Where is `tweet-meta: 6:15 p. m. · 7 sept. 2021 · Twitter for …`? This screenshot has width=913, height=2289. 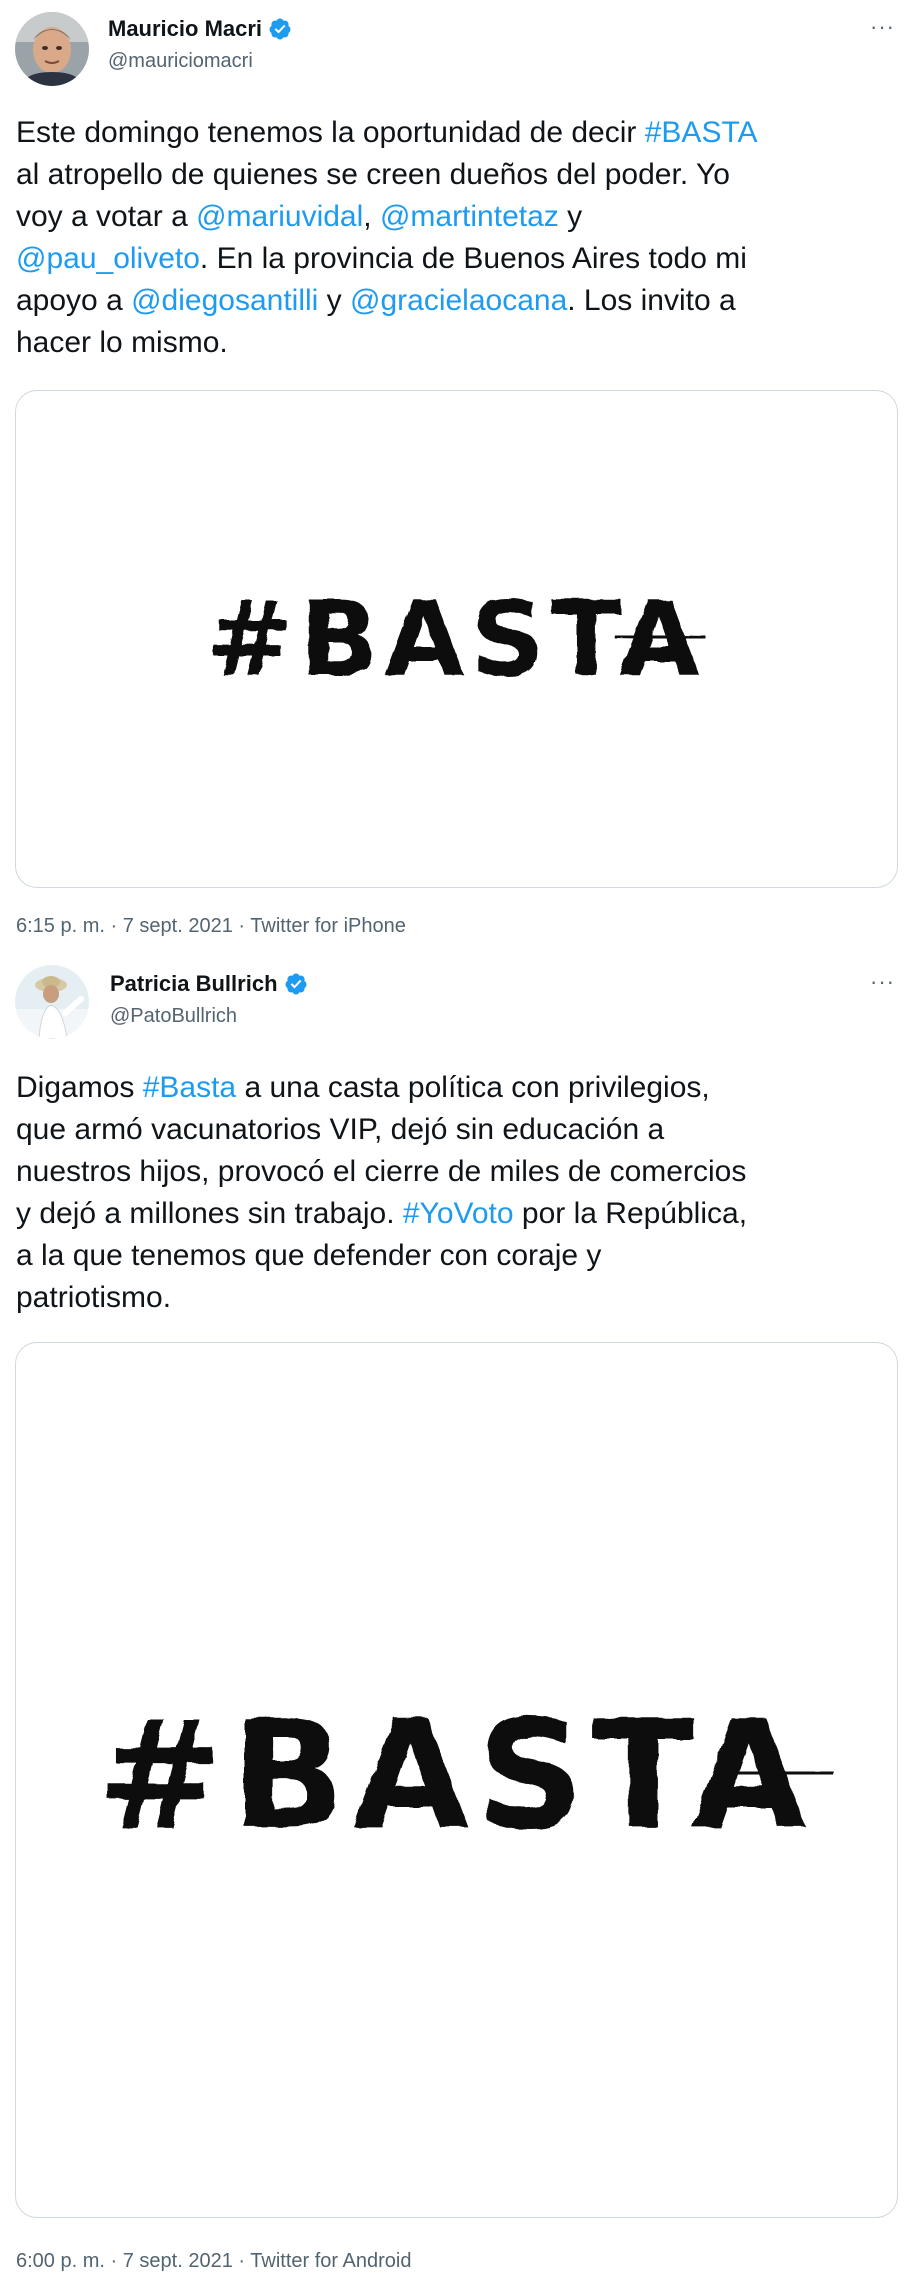 tweet-meta: 6:15 p. m. · 7 sept. 2021 · Twitter for … is located at coordinates (211, 926).